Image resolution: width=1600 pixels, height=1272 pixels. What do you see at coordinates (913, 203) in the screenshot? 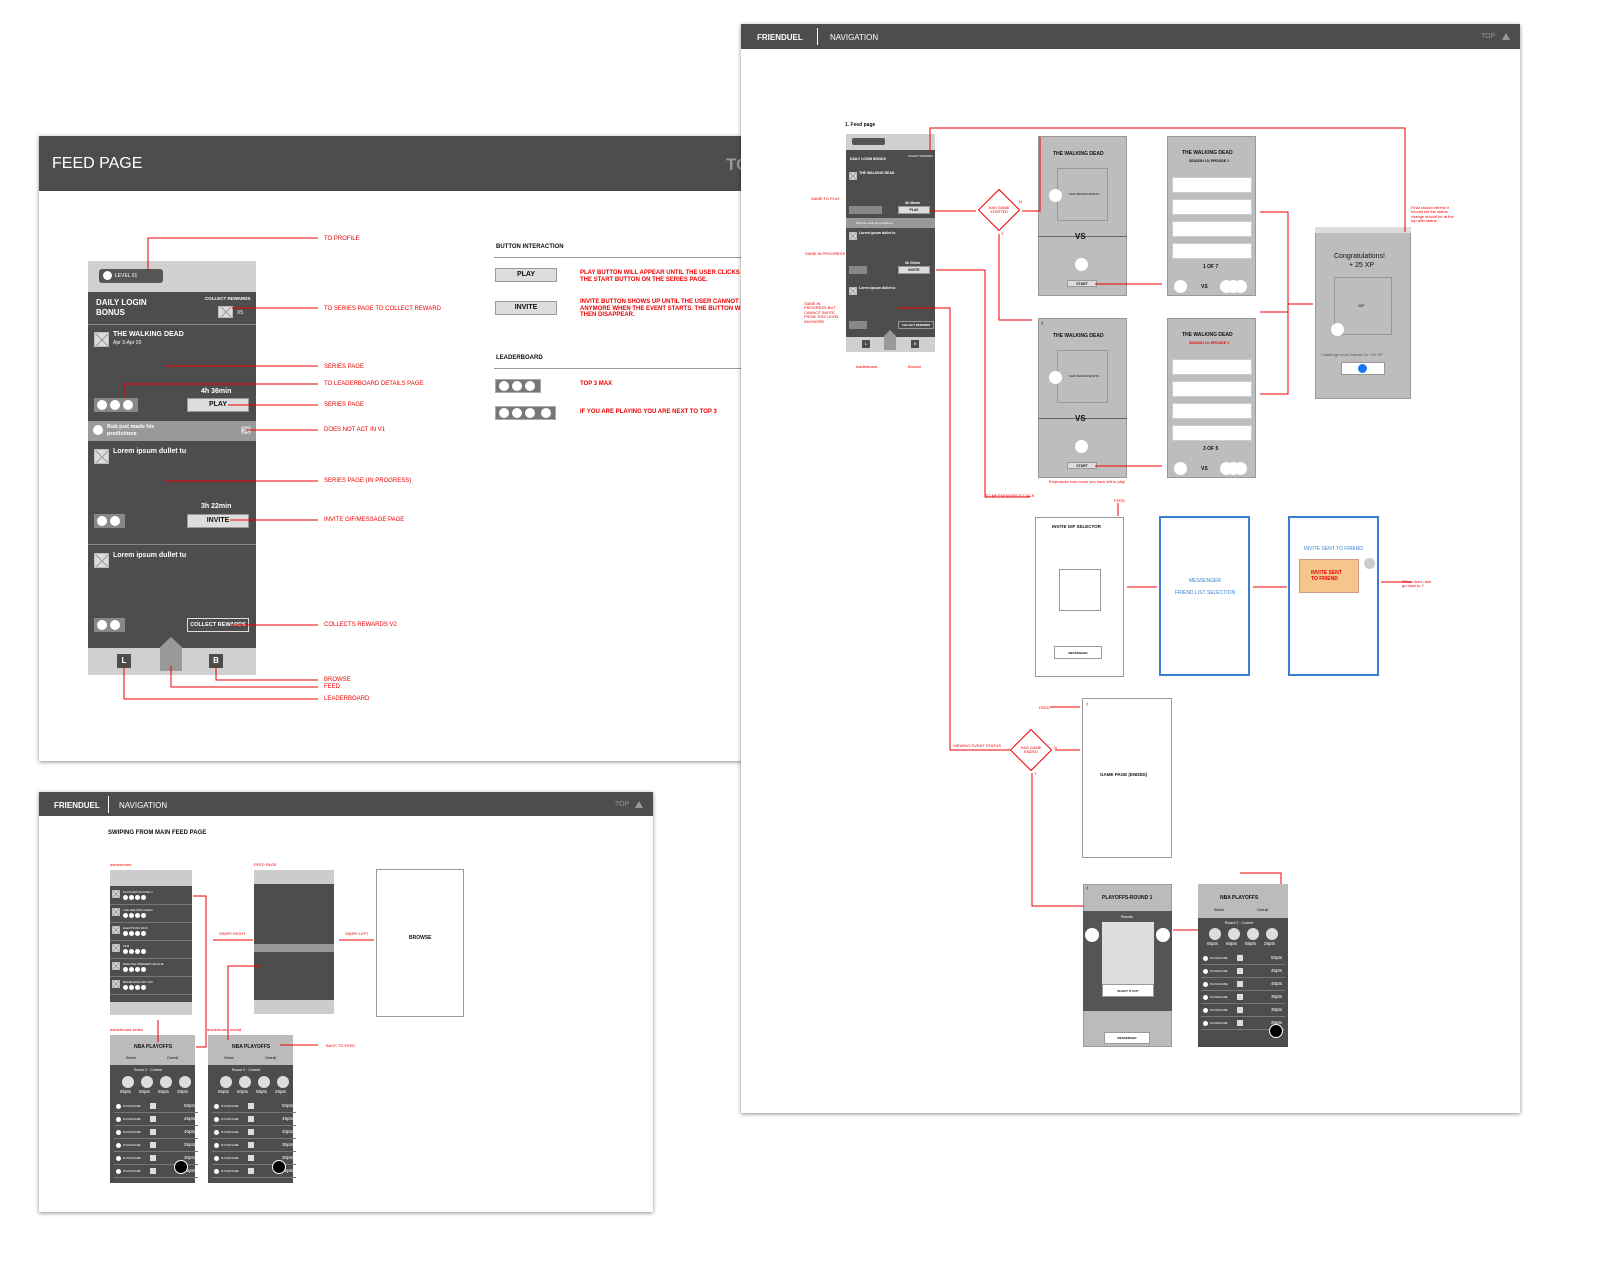
I see `time-remaining: 4h 36min` at bounding box center [913, 203].